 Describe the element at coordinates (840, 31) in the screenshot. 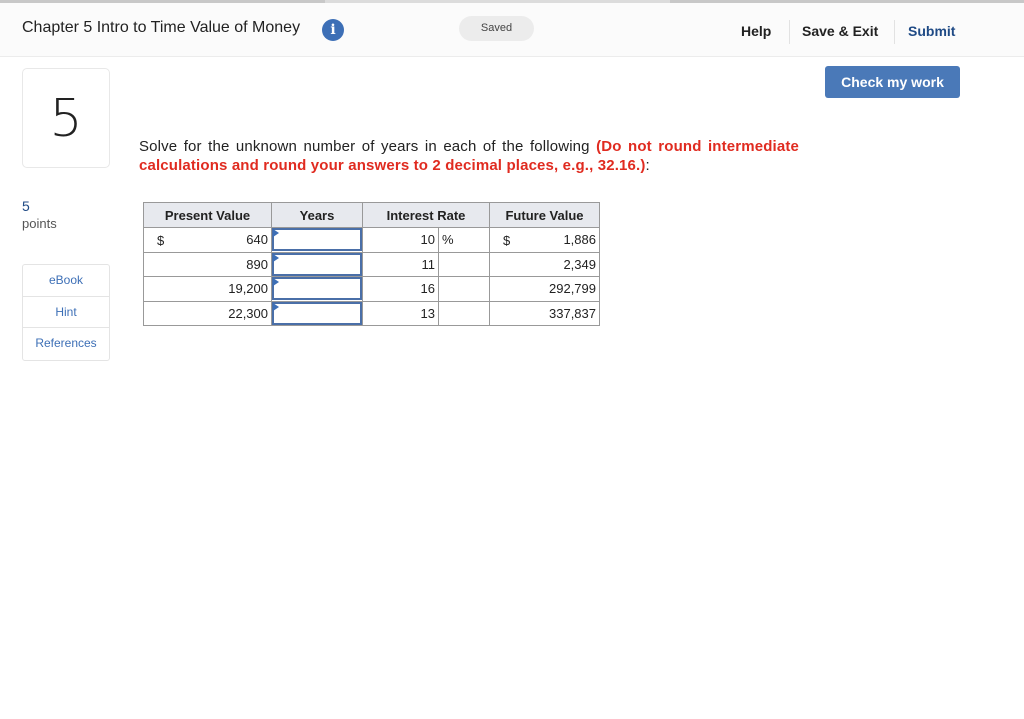

I see `save-exit-button: Save & Exit` at that location.